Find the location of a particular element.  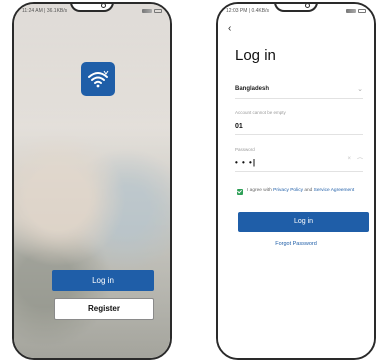

service-agreement-link: Service Agreement is located at coordinates (334, 190).